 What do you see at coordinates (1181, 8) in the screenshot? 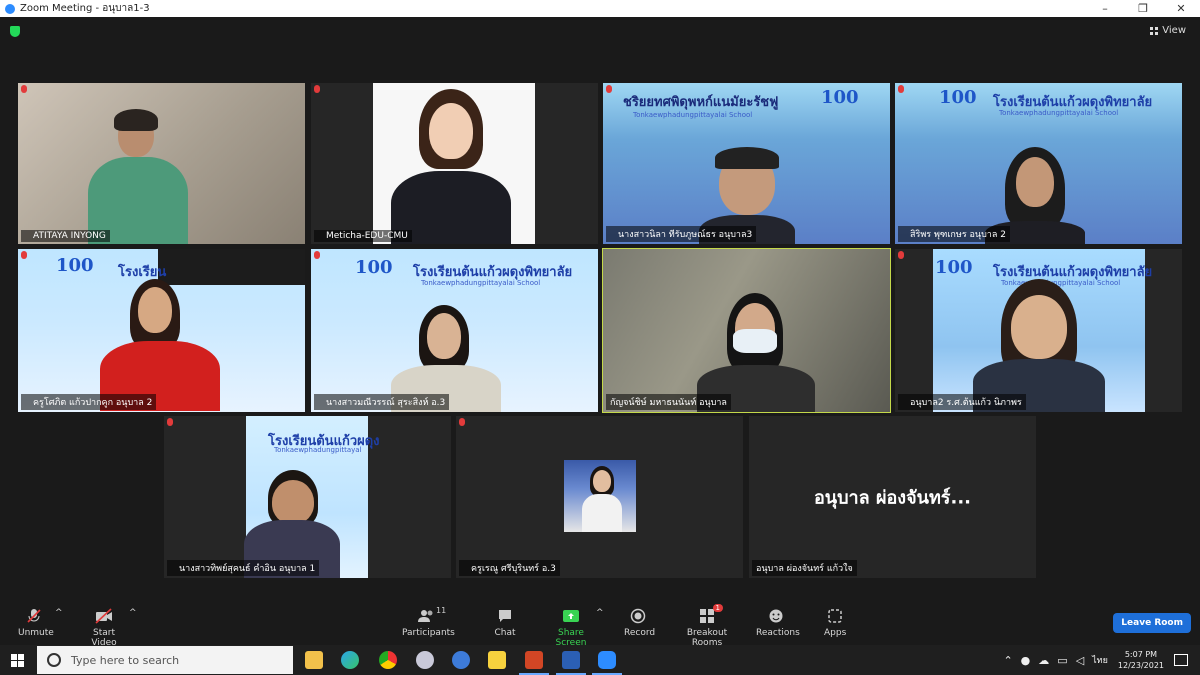
I see `close-icon: ✕` at bounding box center [1181, 8].